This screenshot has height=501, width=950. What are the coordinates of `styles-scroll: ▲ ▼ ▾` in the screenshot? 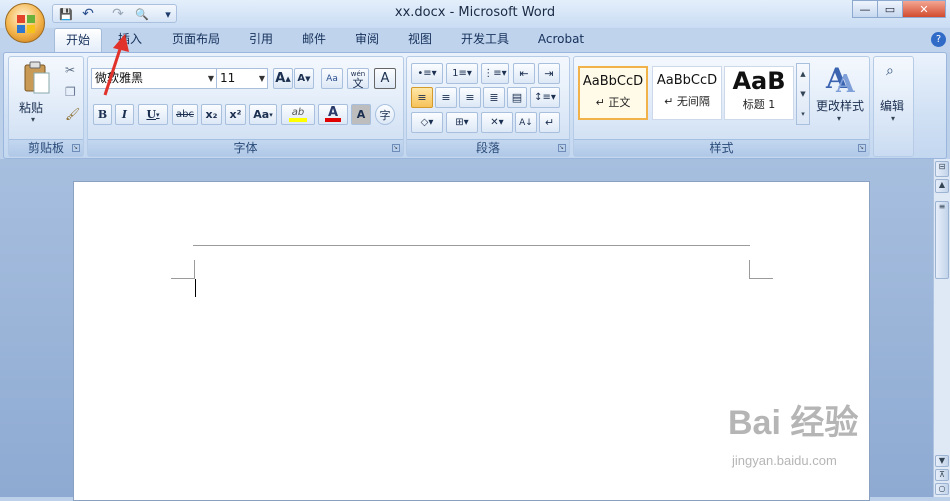 It's located at (803, 94).